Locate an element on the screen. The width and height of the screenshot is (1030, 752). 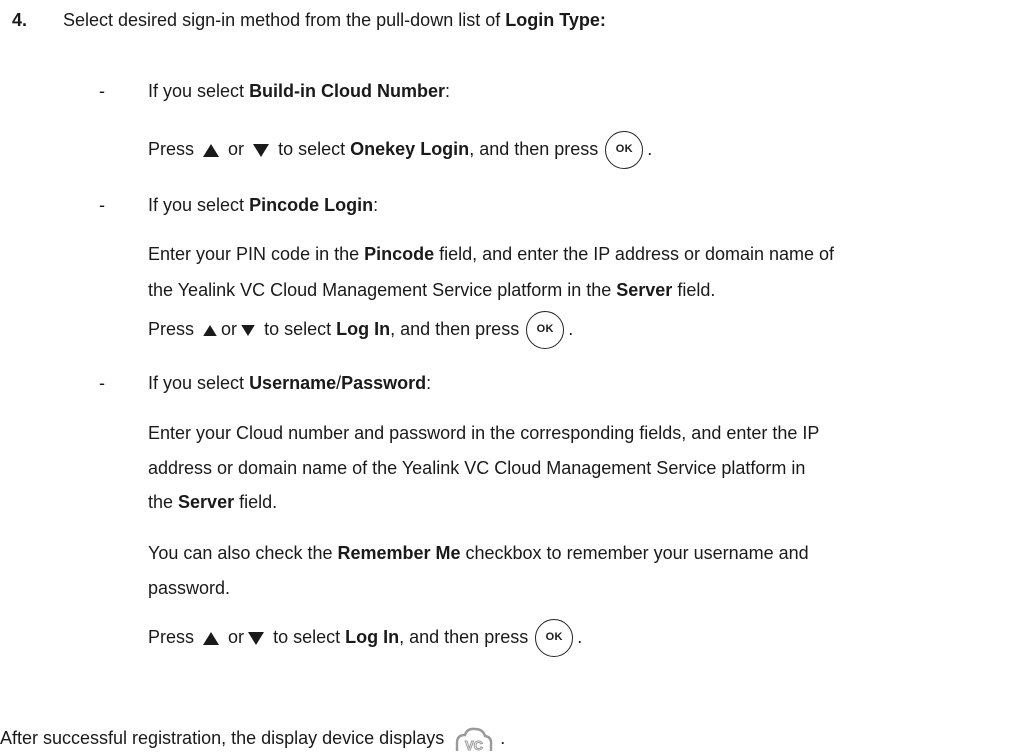
option2-dash: - is located at coordinates (102, 205).